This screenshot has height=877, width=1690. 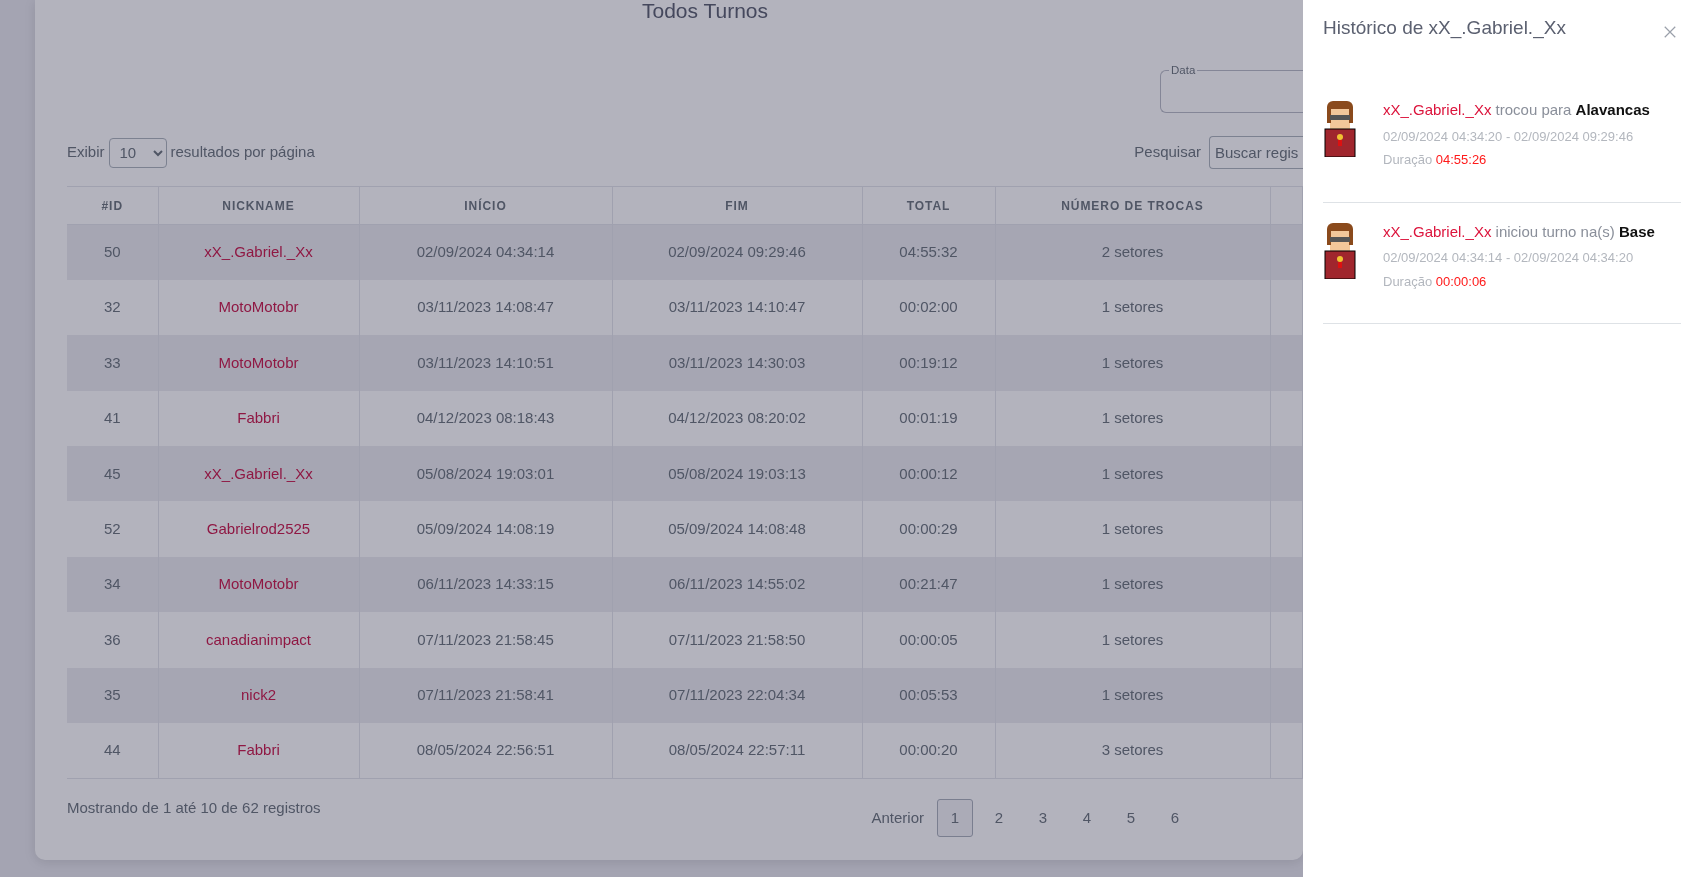 I want to click on pagination-link: 5, so click(x=1131, y=817).